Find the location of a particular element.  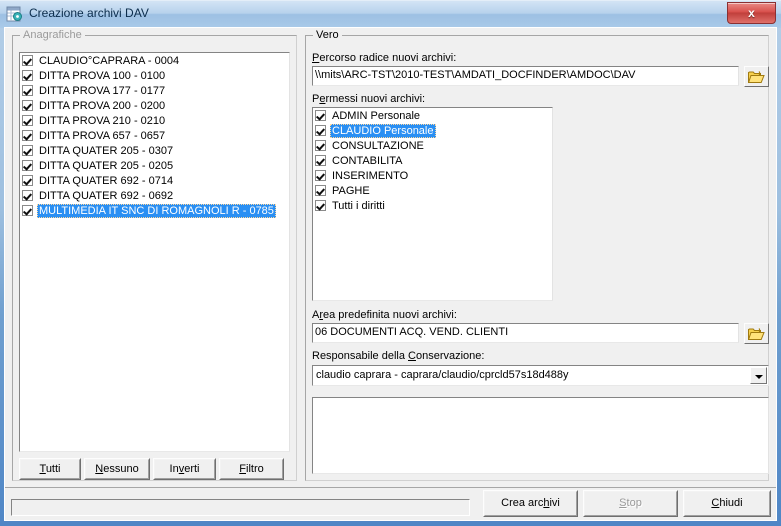

anagrafiche-item: MULTIMEDIA IT SNC DI ROMAGNOLI R - 0785 is located at coordinates (154, 210).